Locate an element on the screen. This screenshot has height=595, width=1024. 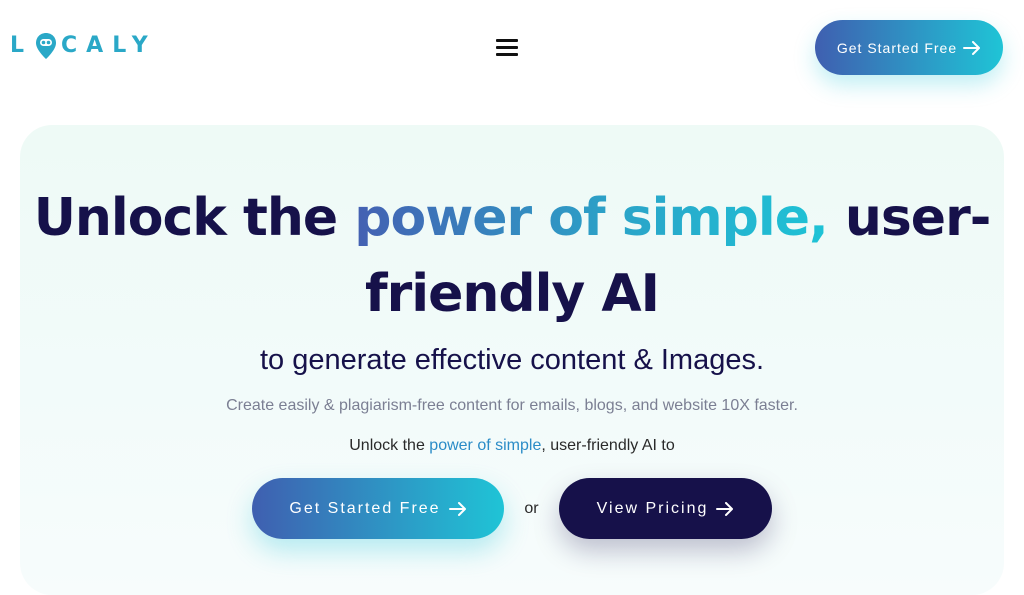
logo-text-right: CALY is located at coordinates (109, 45).